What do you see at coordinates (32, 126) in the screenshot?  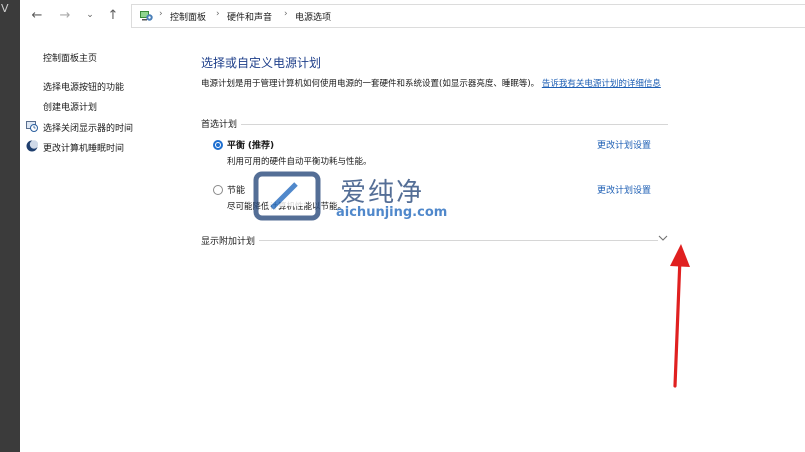 I see `monitor-clock-icon` at bounding box center [32, 126].